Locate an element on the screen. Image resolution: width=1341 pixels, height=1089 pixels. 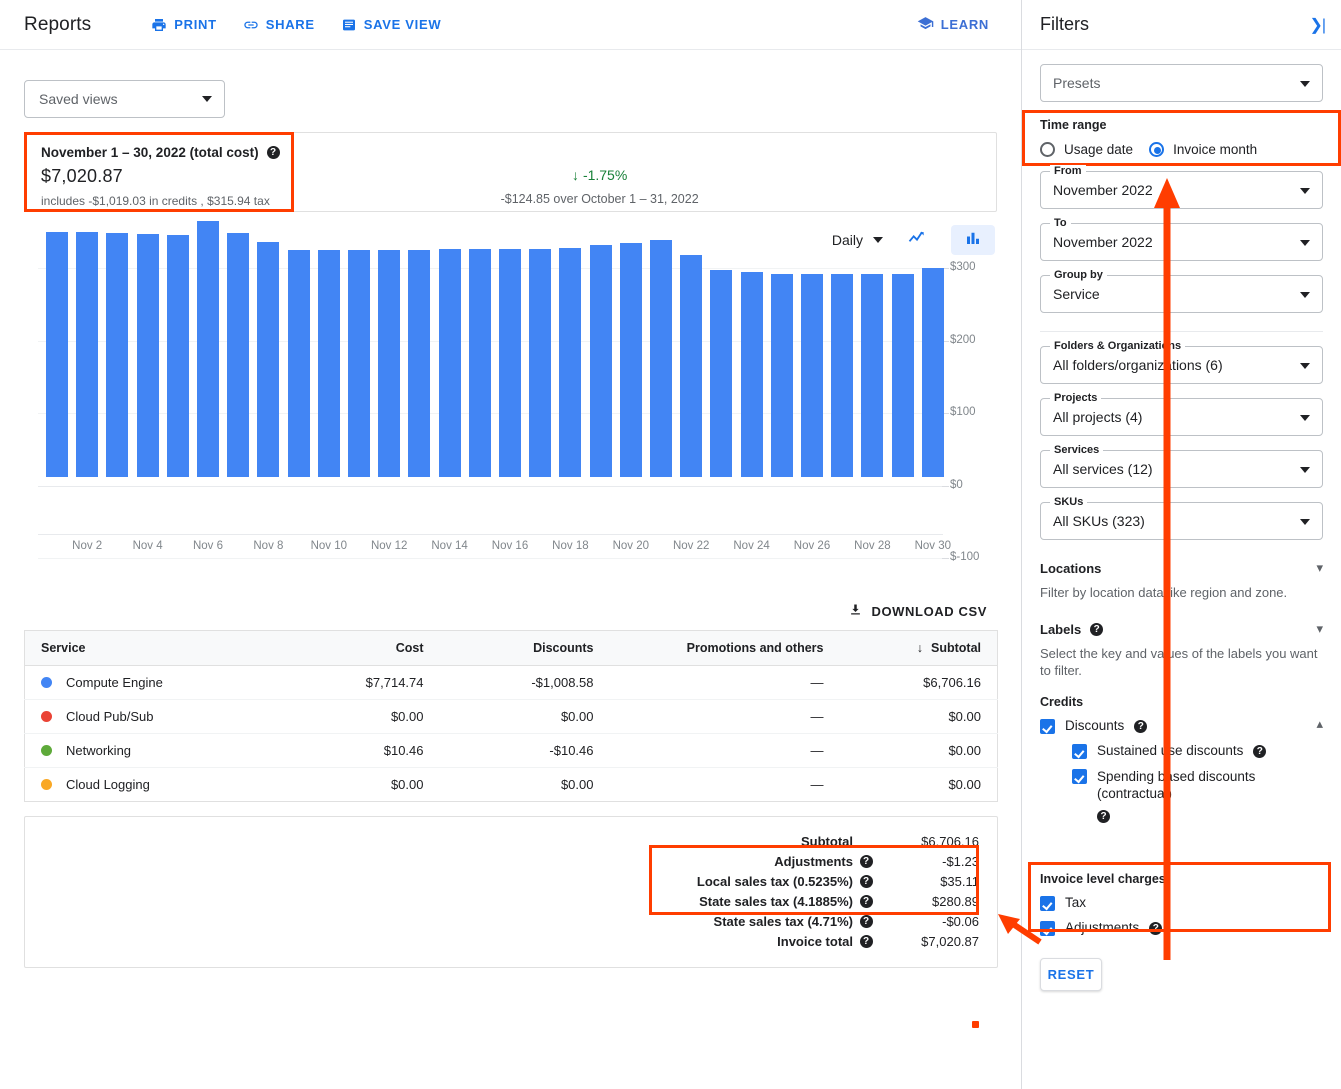
radio-invoice-month: Invoice month is located at coordinates (1203, 149).